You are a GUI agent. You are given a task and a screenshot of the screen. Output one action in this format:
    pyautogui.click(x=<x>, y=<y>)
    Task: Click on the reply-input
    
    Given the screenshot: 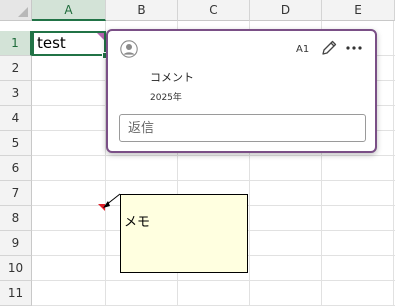 What is the action you would take?
    pyautogui.click(x=242, y=128)
    